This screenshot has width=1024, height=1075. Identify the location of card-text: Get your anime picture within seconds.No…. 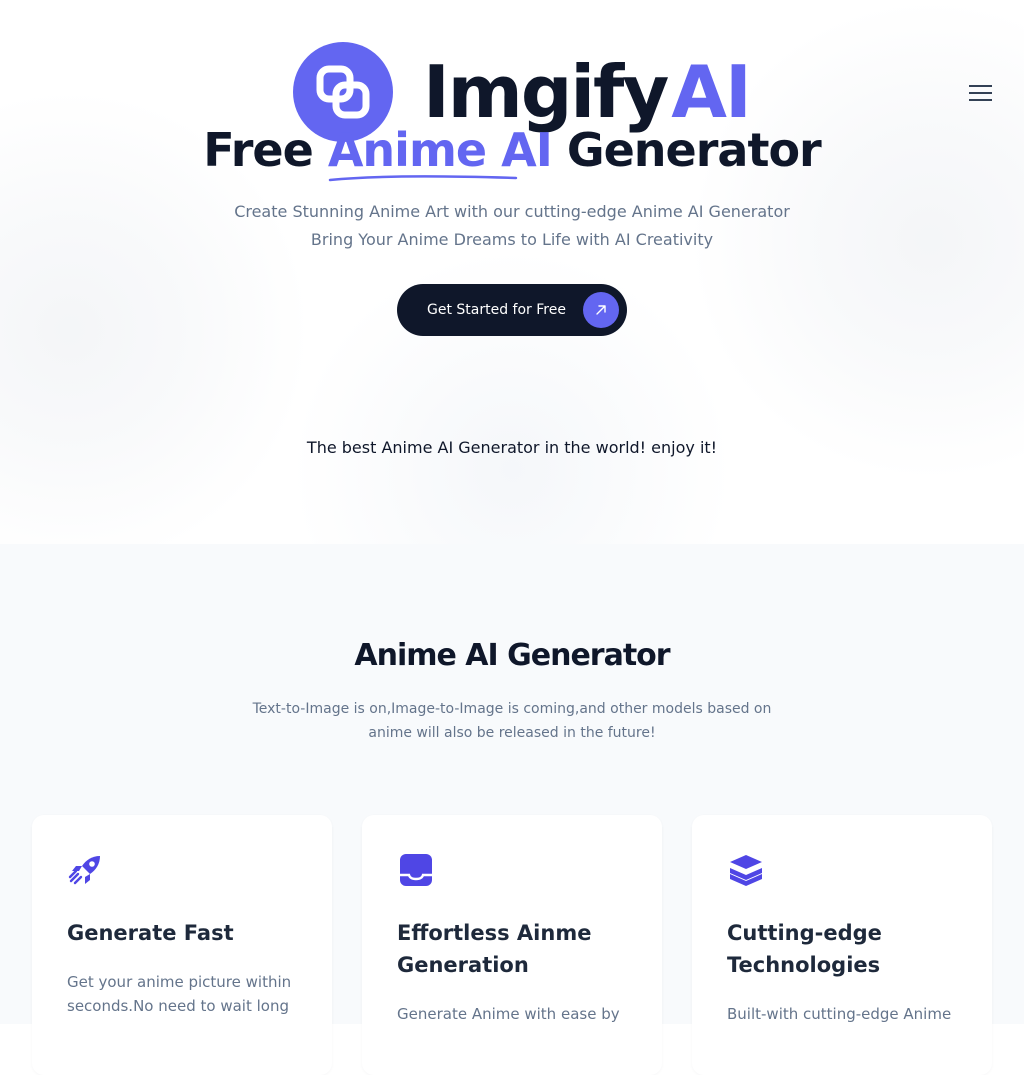
(179, 994).